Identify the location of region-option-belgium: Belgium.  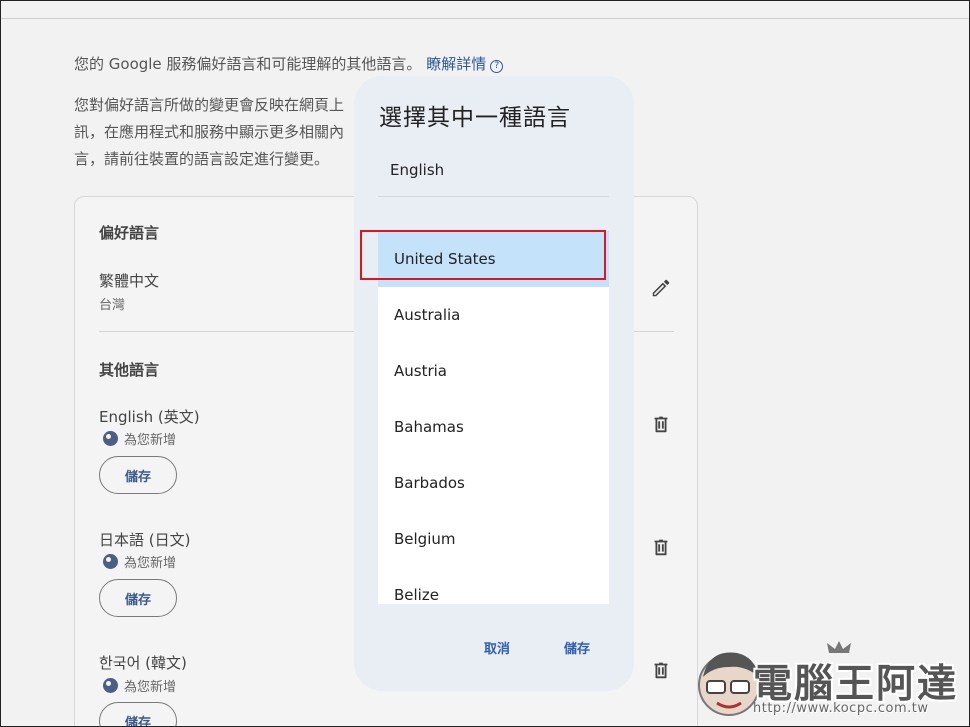
(493, 539).